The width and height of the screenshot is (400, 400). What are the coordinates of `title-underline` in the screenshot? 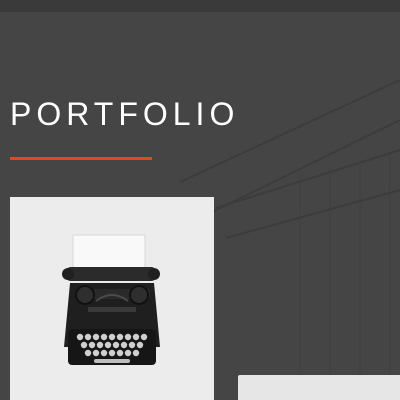 It's located at (81, 158).